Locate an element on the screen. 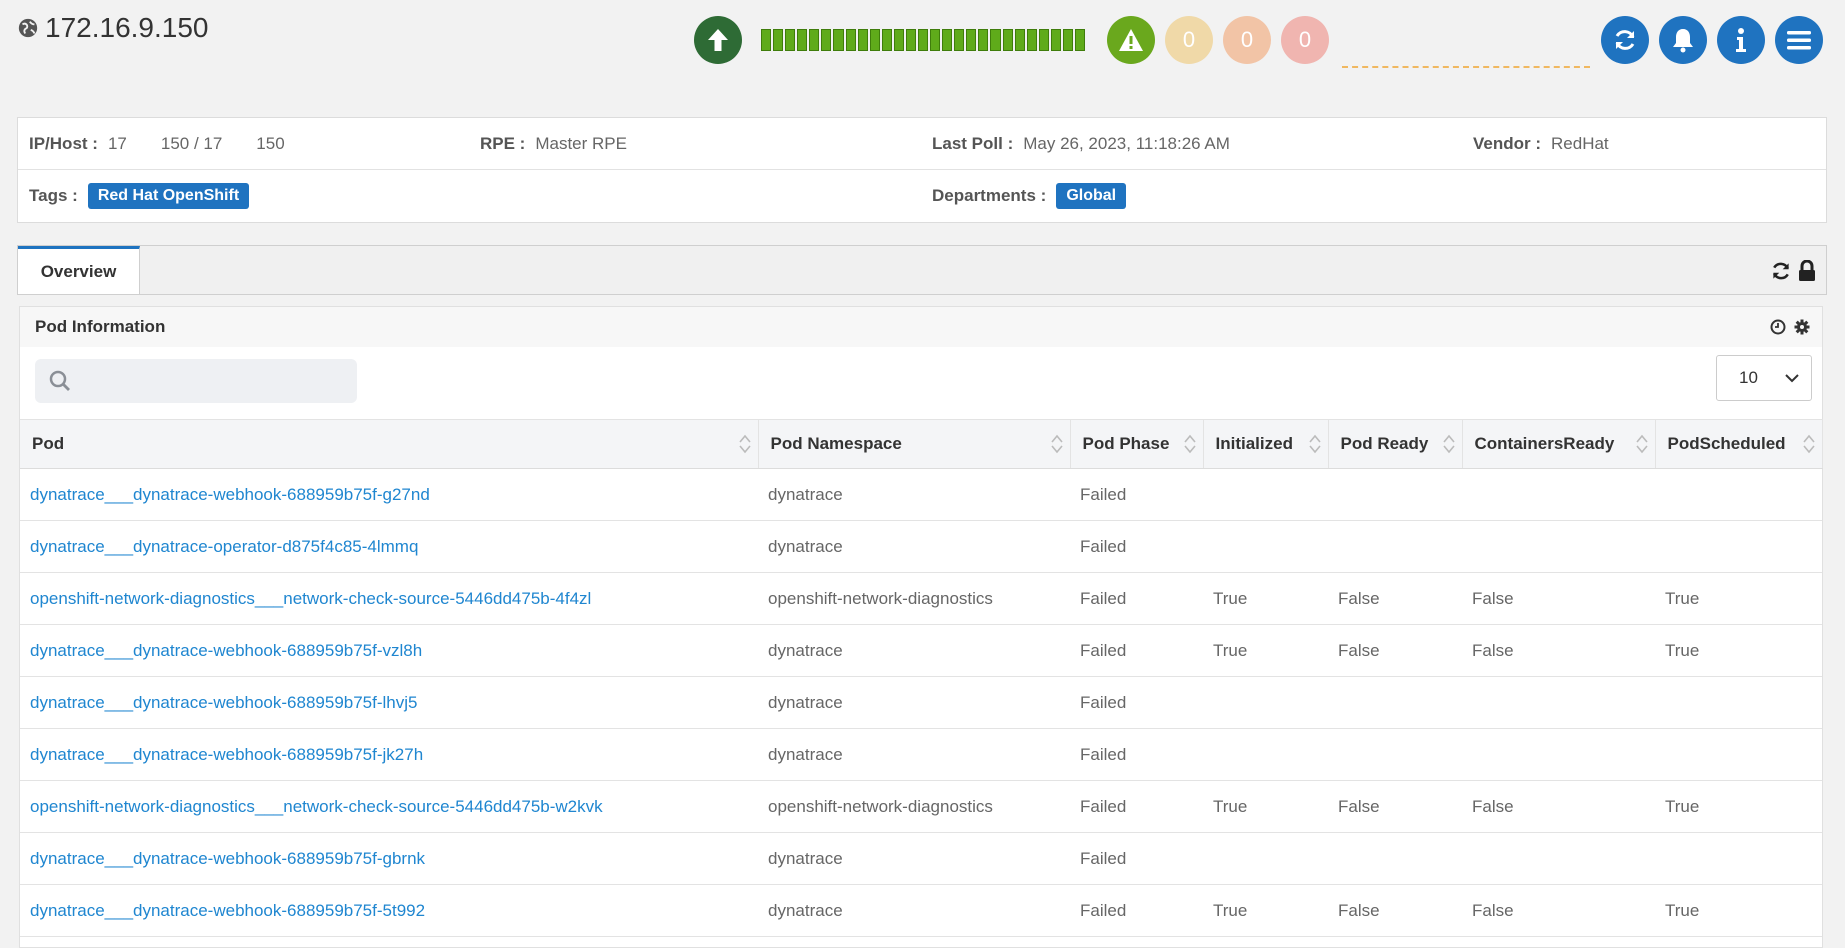  top-bar: 172.16.9.150 0 0 0 is located at coordinates (922, 40).